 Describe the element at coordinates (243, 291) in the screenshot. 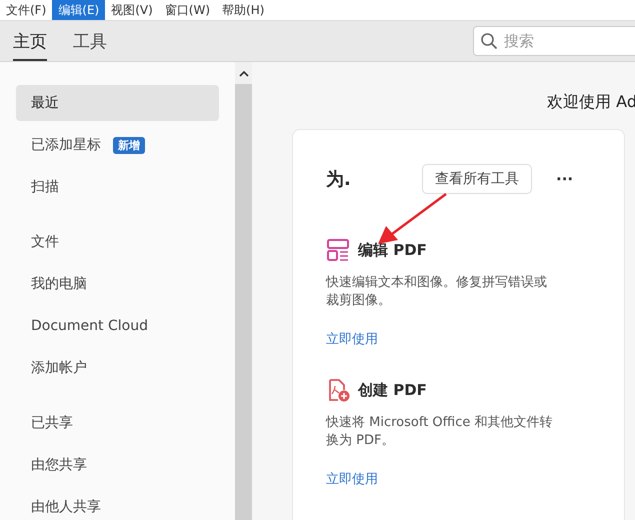

I see `scrollbar` at that location.